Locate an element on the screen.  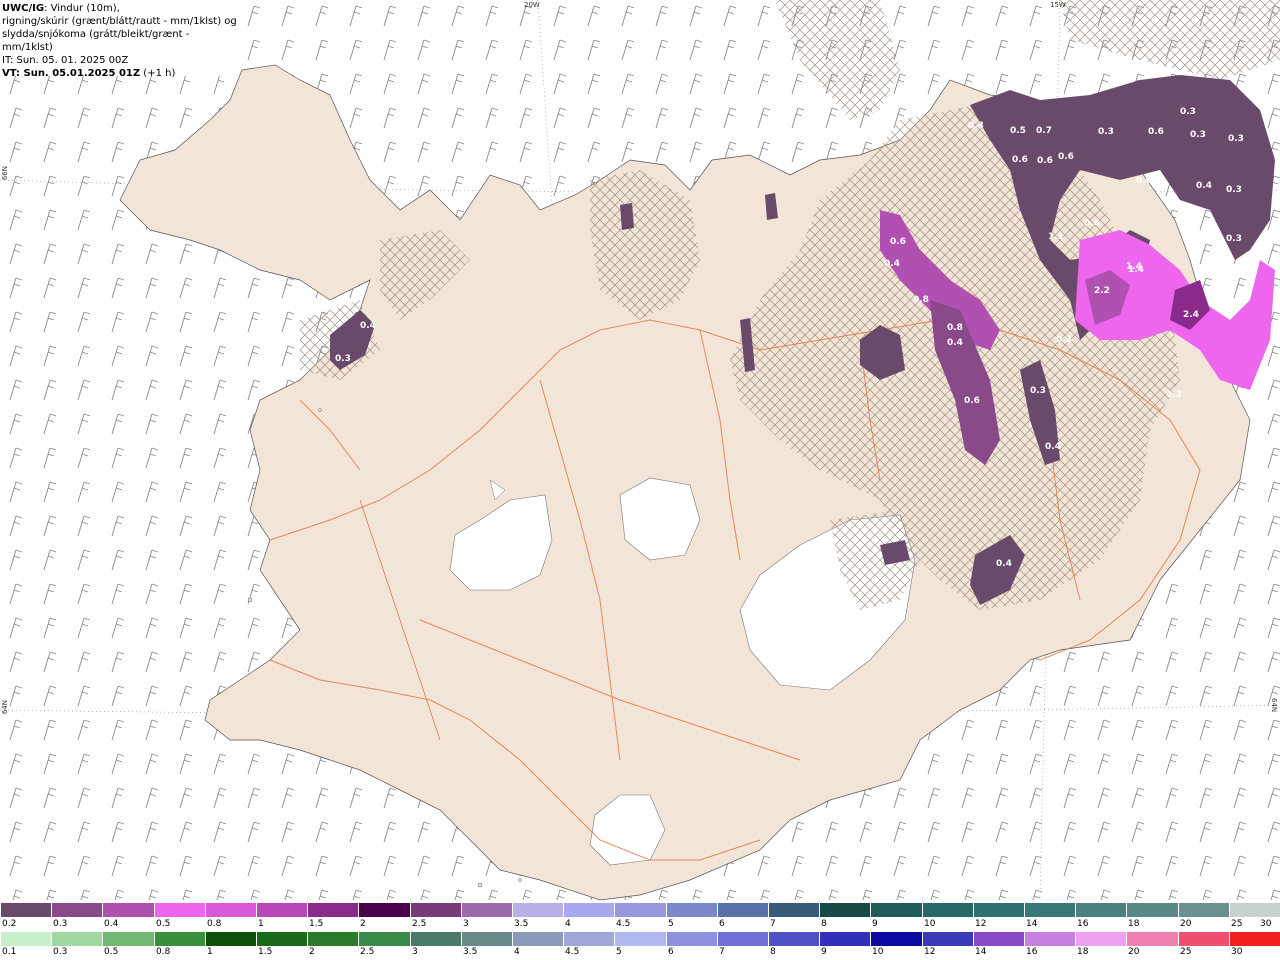
legend-label: 8 is located at coordinates (773, 952).